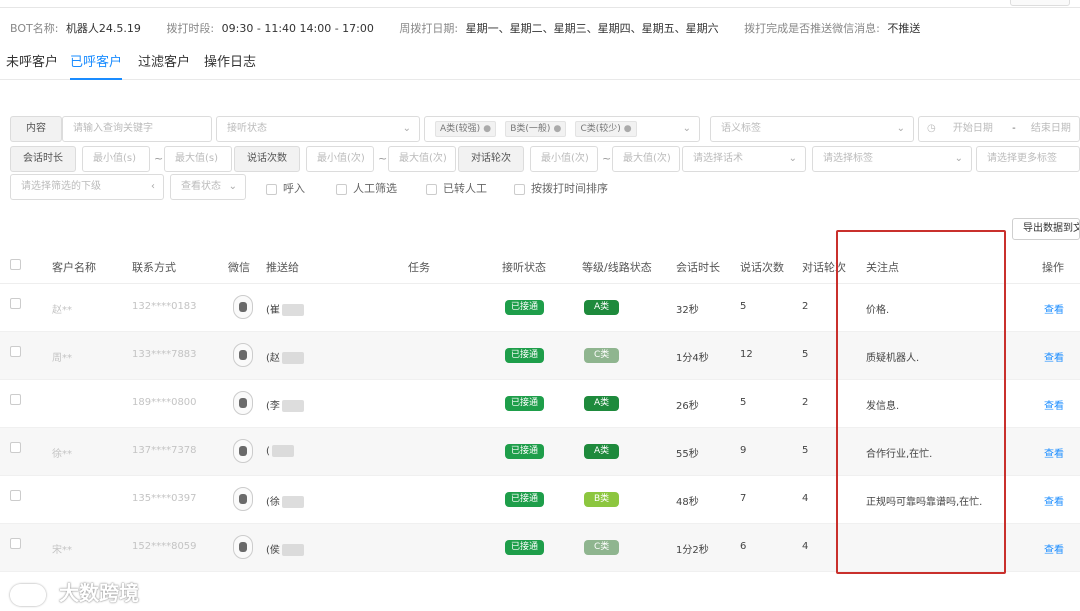 The image size is (1080, 611). I want to click on tab-called: 已呼客户, so click(96, 67).